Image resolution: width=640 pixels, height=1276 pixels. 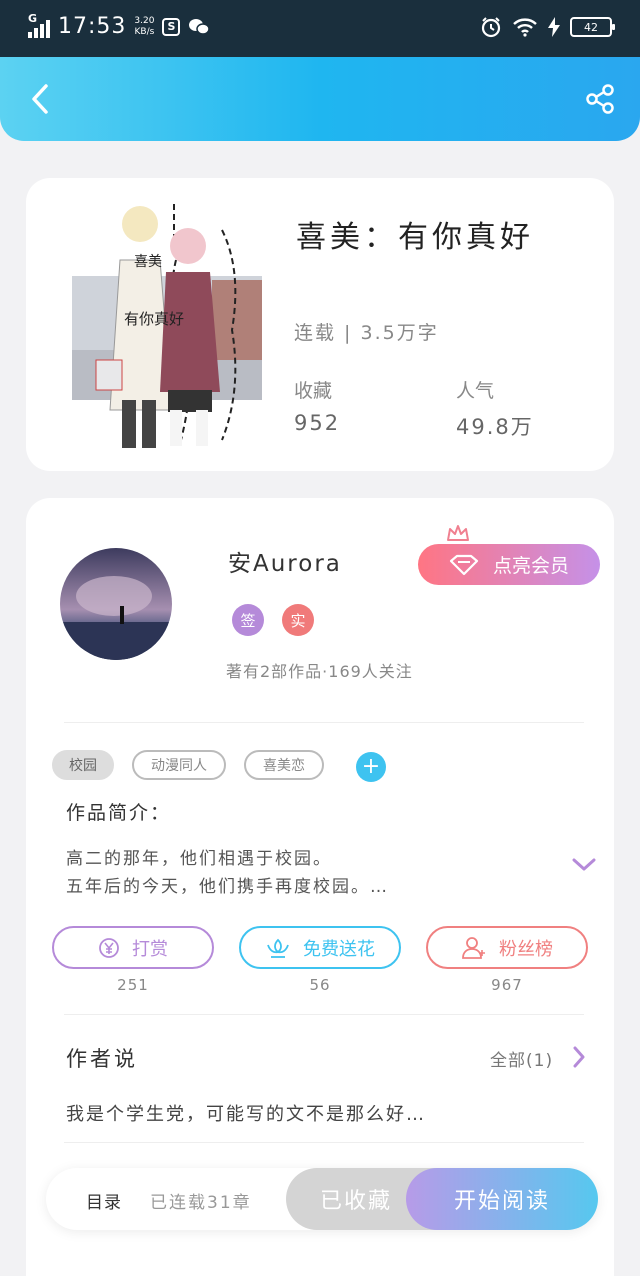 I want to click on send-flower-button: 免费送花, so click(x=320, y=947).